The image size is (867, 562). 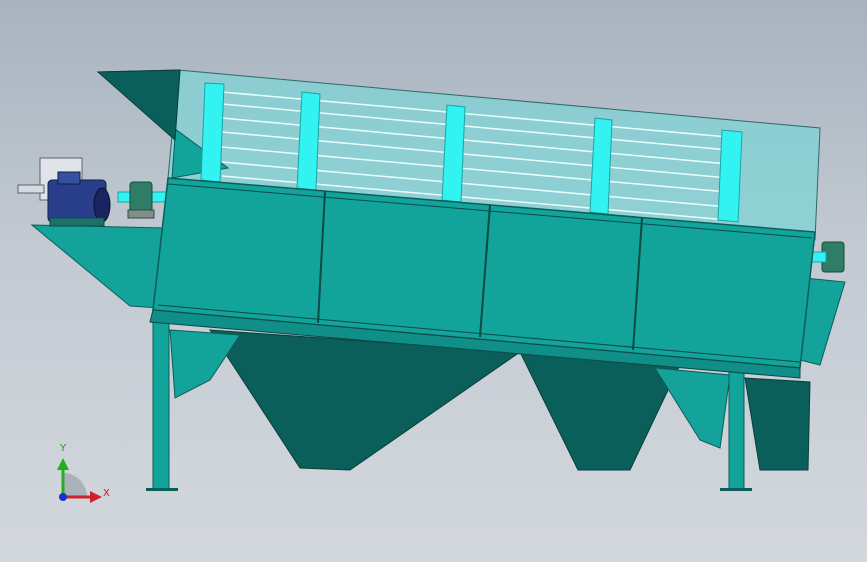 I want to click on y-axis-arrow, so click(x=63, y=464).